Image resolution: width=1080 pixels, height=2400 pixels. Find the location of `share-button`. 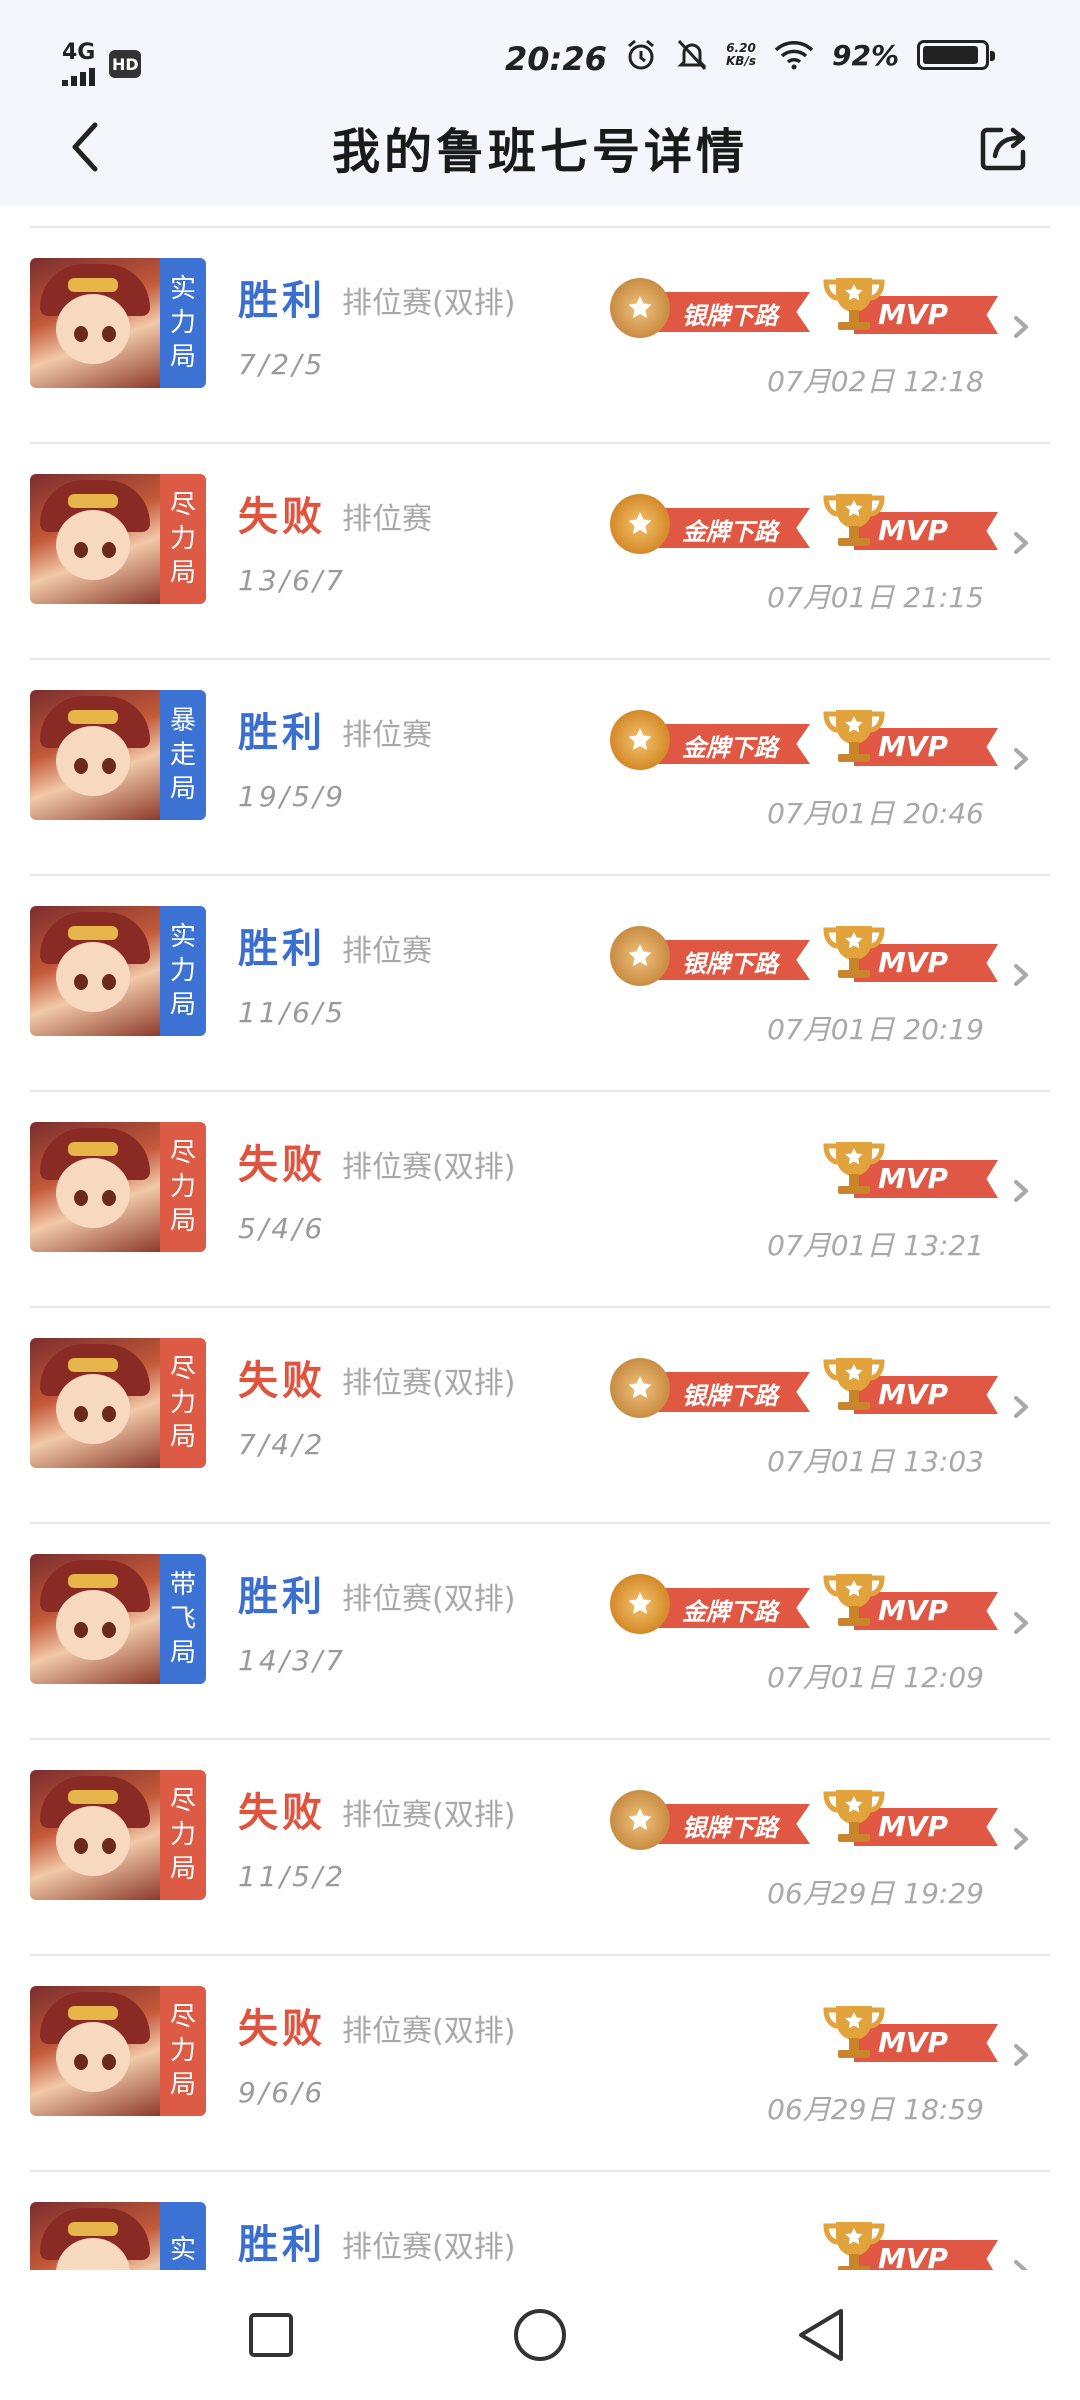

share-button is located at coordinates (1005, 147).